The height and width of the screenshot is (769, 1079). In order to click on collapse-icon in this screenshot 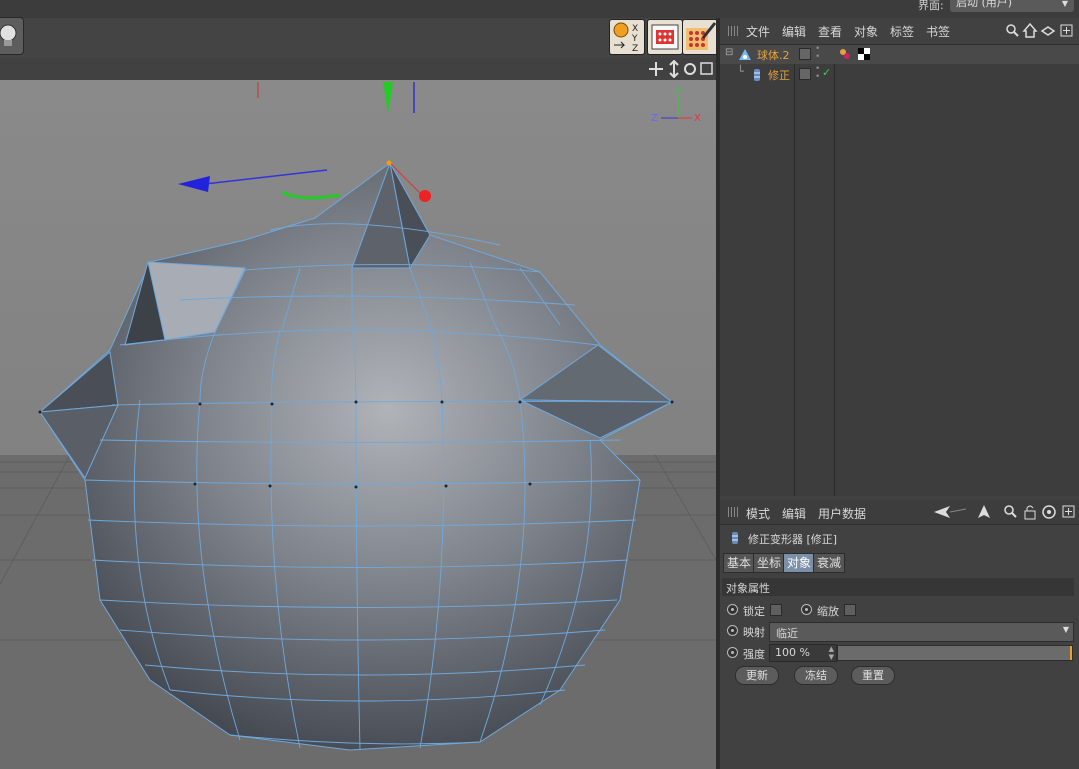, I will do `click(1048, 31)`.